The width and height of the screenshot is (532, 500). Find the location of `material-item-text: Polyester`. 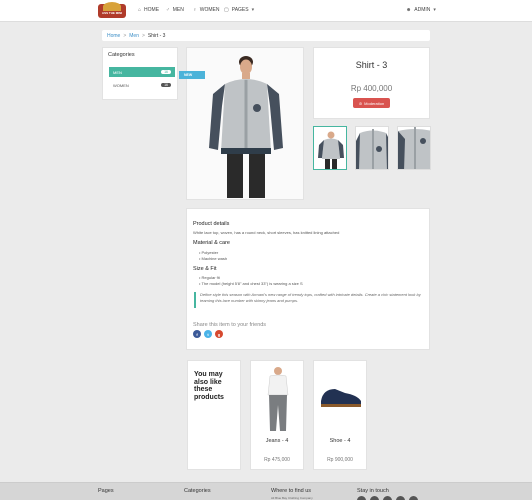

material-item-text: Polyester is located at coordinates (210, 252).